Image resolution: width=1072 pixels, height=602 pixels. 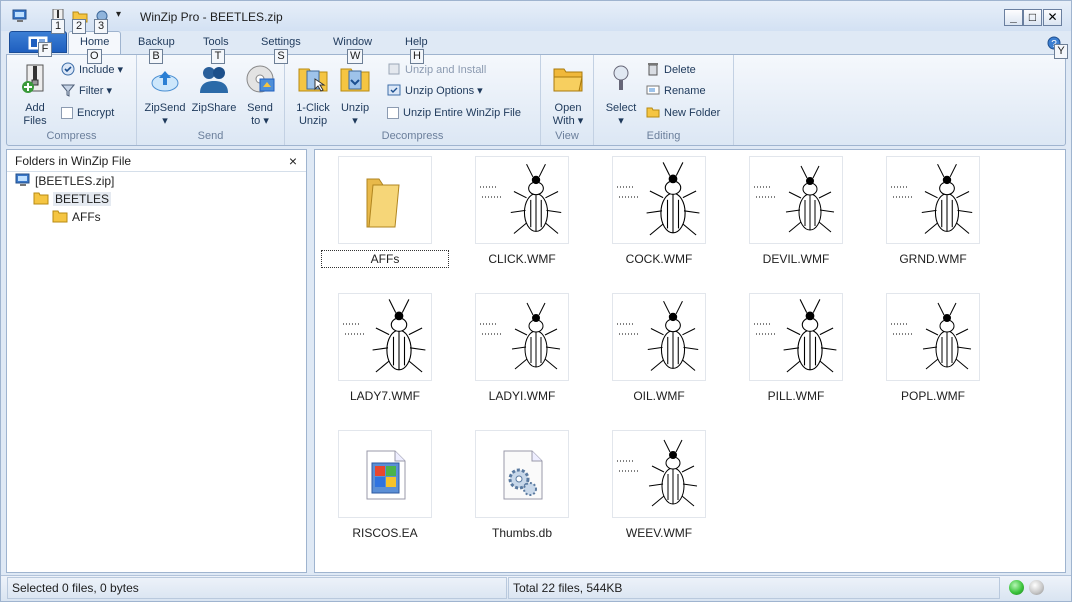 I want to click on close-button: ✕, so click(x=1052, y=17).